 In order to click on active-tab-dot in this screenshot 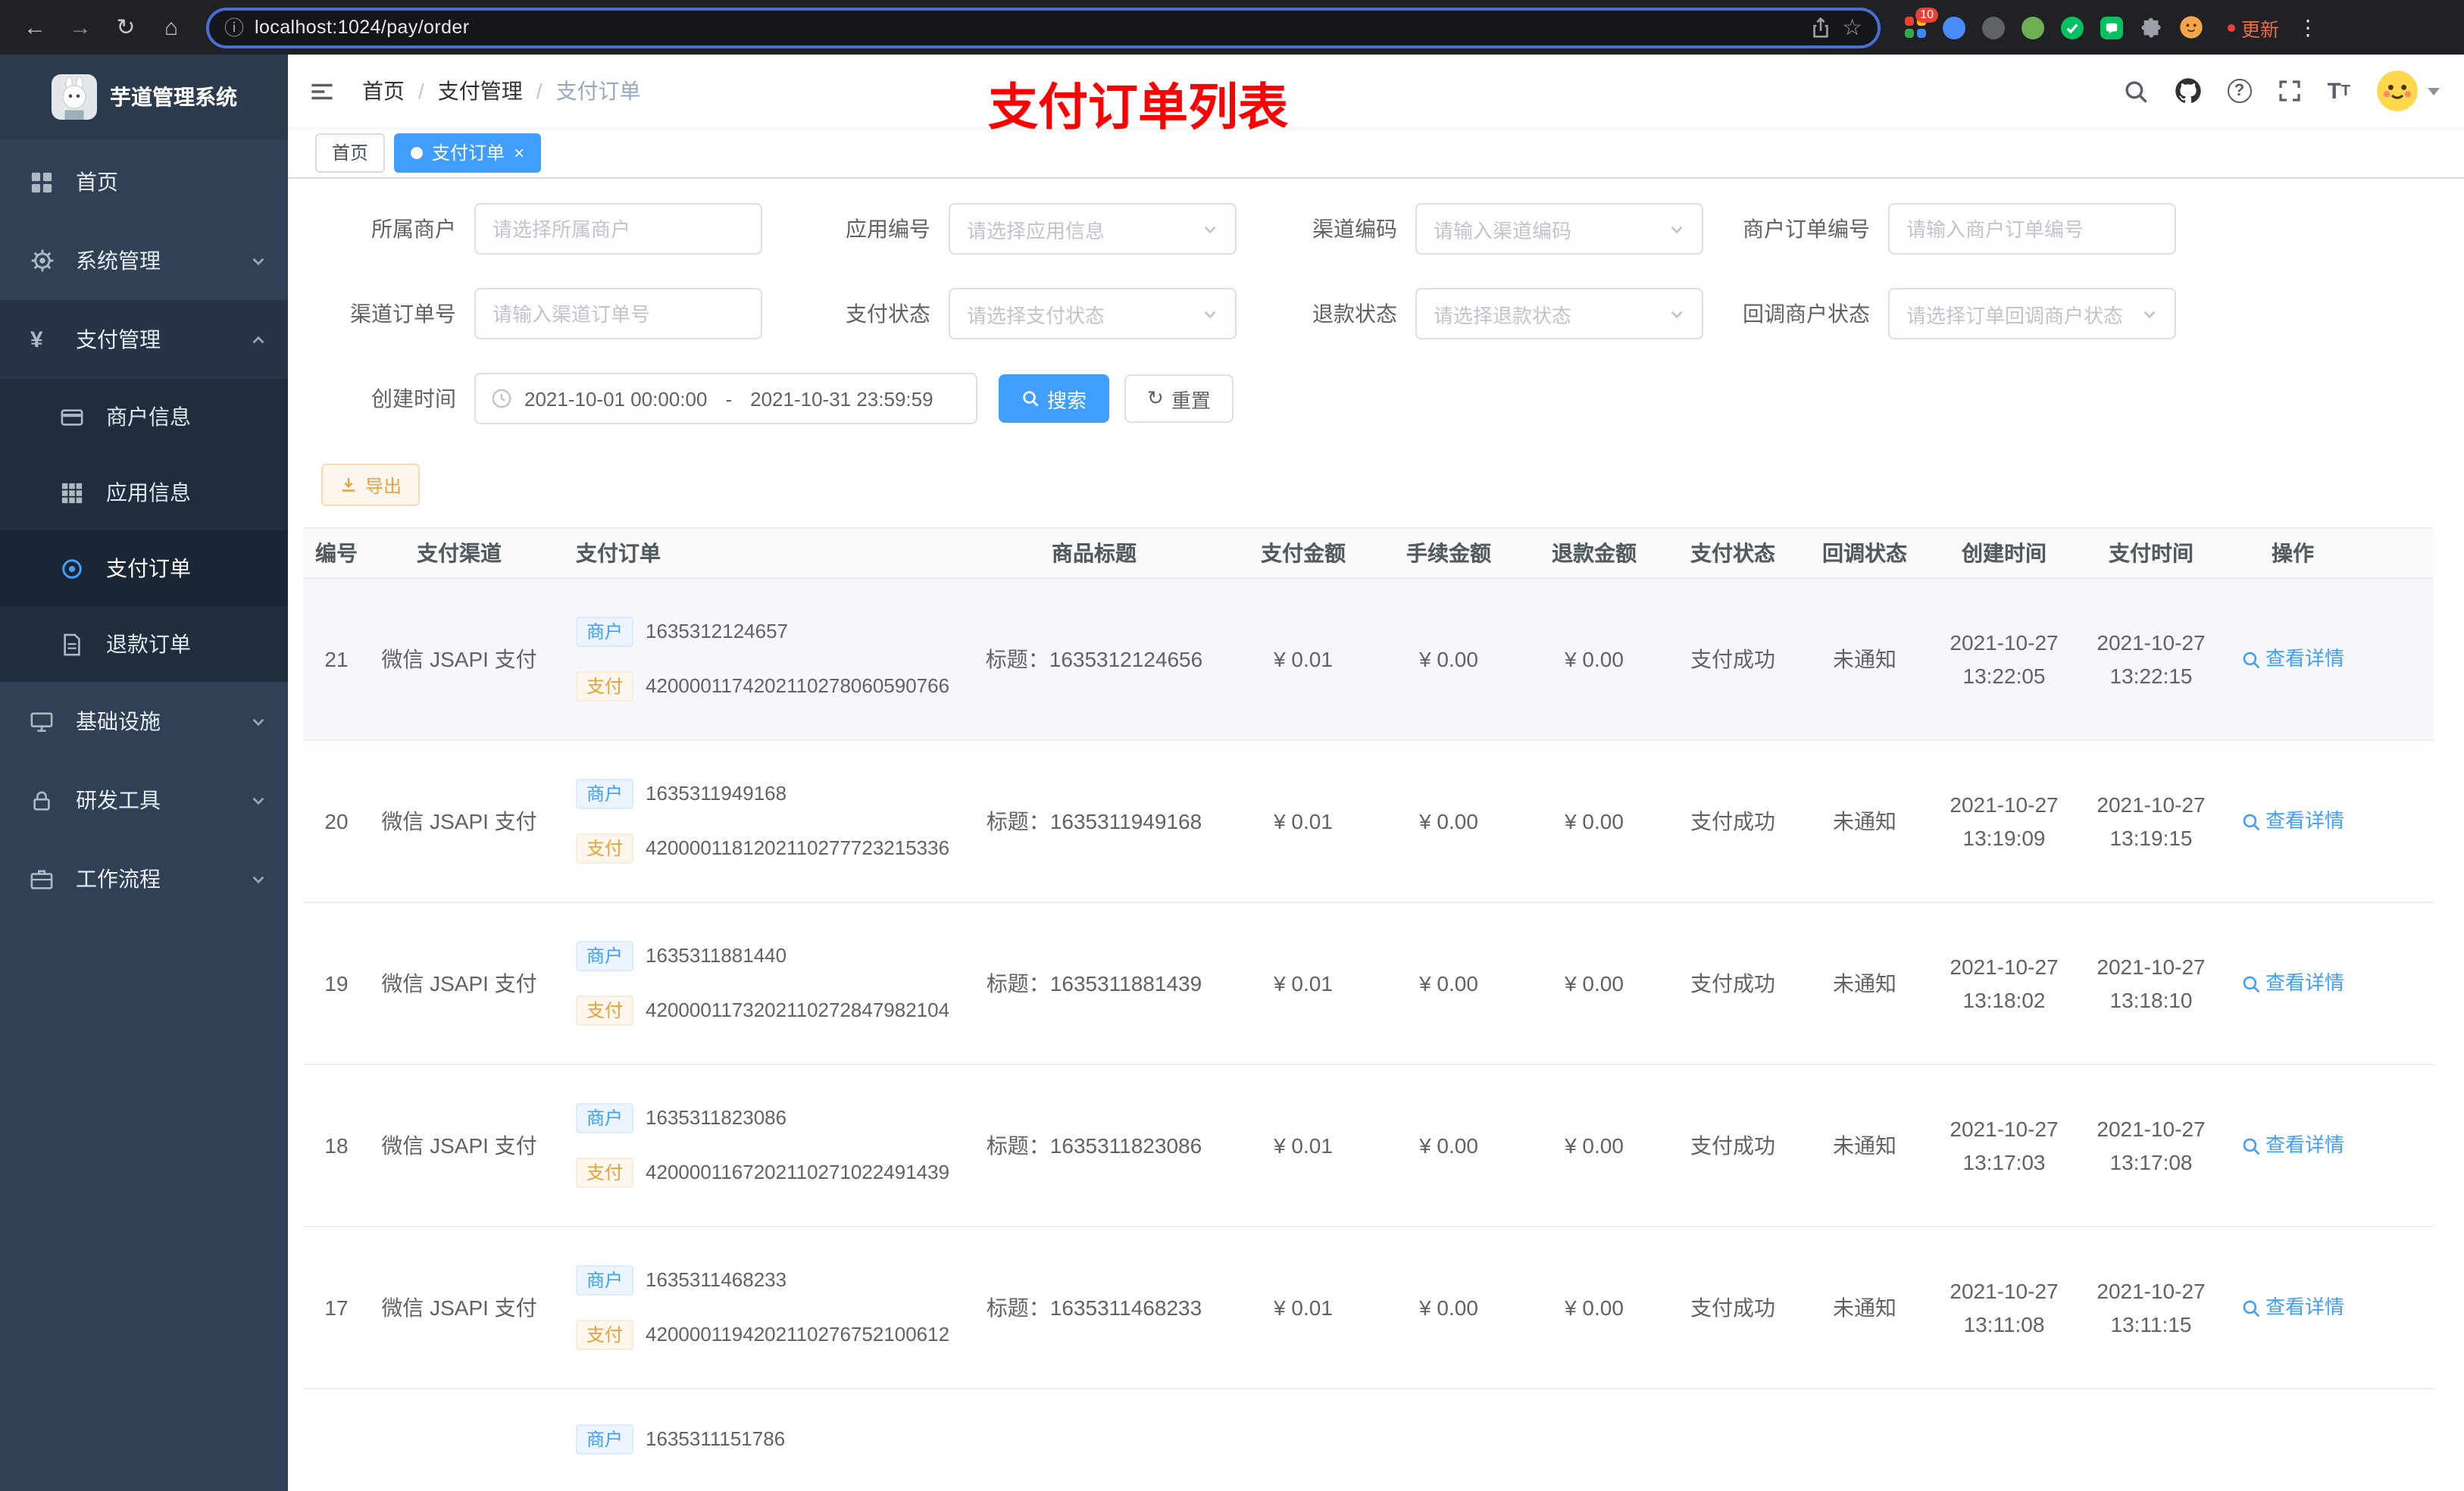, I will do `click(417, 152)`.